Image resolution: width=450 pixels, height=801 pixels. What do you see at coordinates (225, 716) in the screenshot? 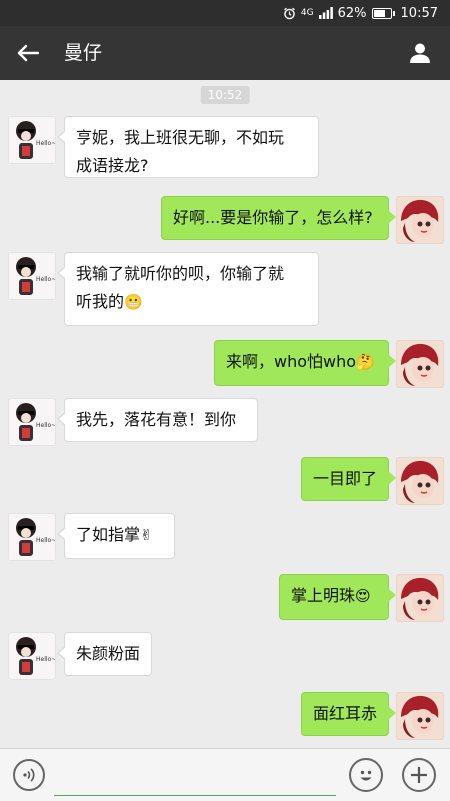
I see `message-outgoing: 面红耳赤` at bounding box center [225, 716].